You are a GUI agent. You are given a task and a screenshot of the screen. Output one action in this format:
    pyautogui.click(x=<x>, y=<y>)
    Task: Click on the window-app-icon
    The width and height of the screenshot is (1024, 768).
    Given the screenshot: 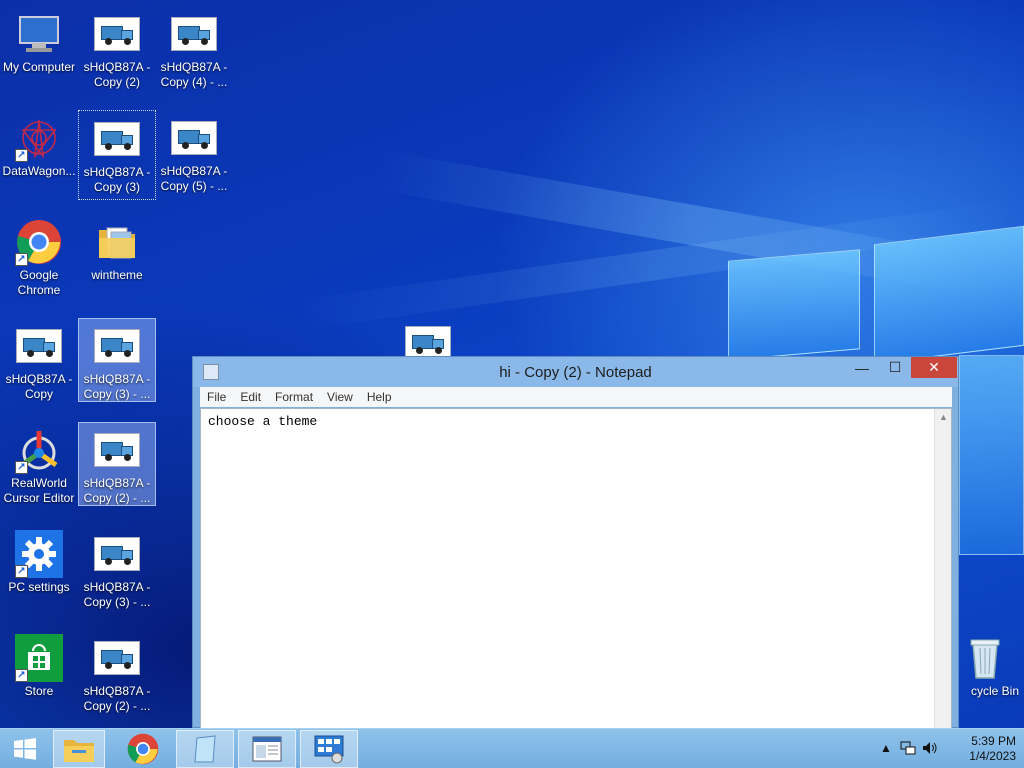 What is the action you would take?
    pyautogui.click(x=267, y=749)
    